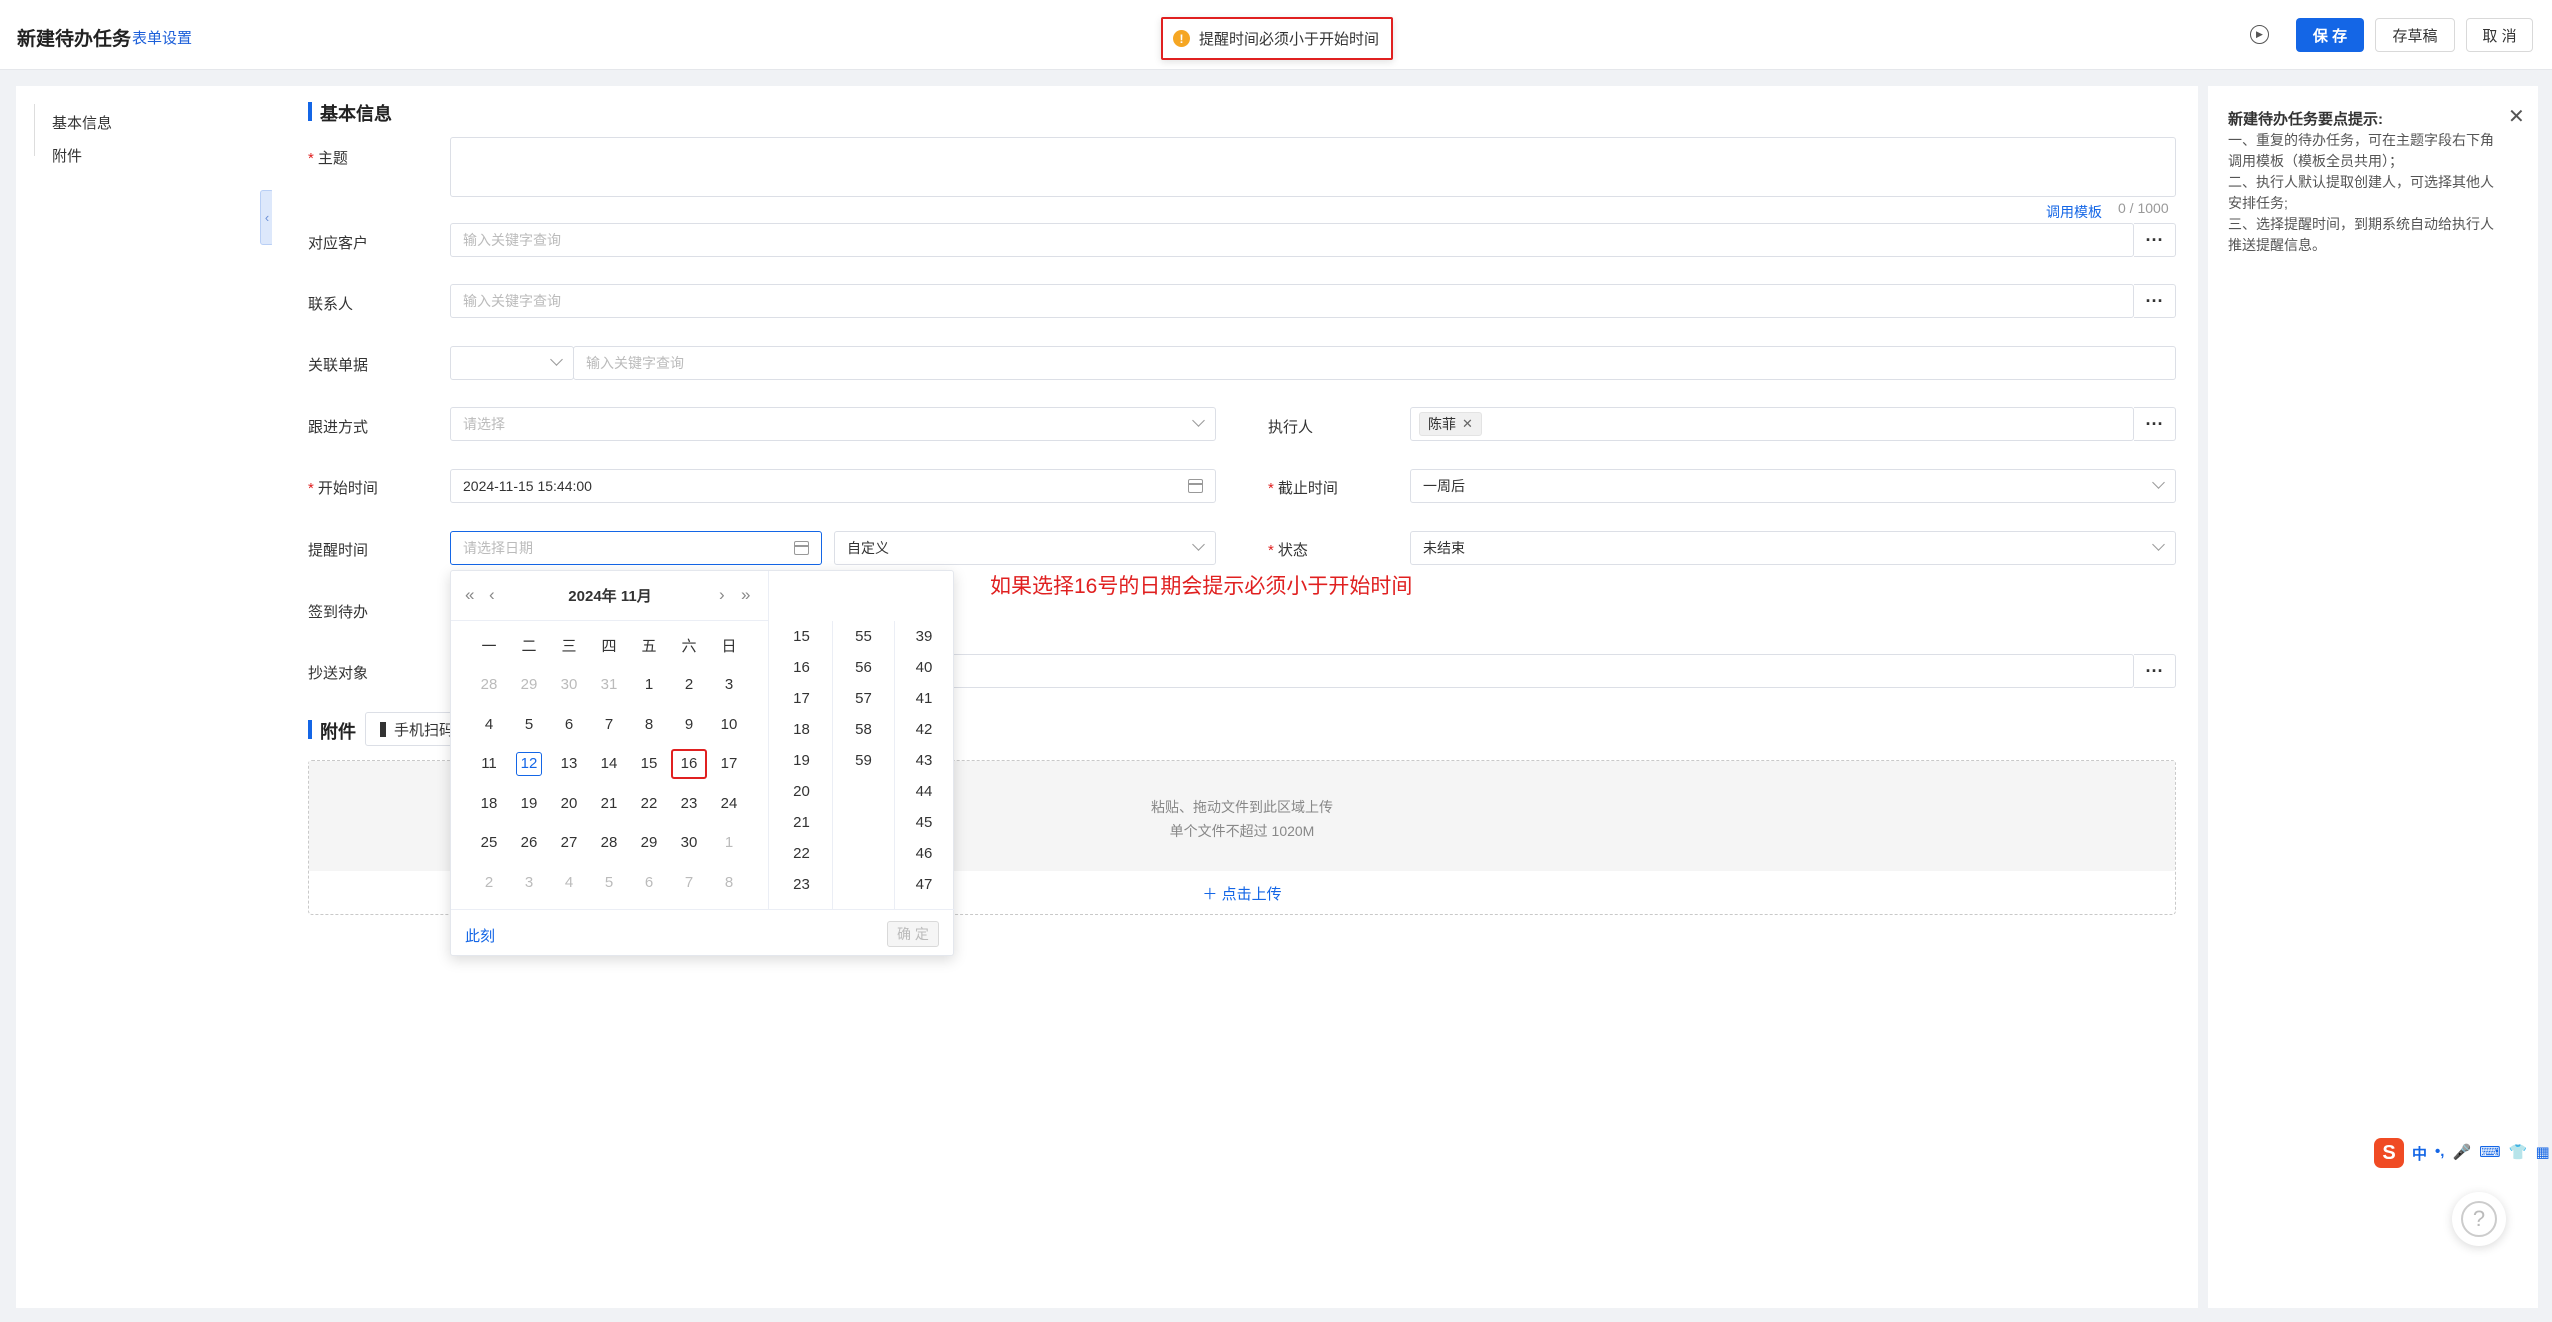 The width and height of the screenshot is (2552, 1322). Describe the element at coordinates (2490, 1153) in the screenshot. I see `keyboard-icon: ⌨` at that location.